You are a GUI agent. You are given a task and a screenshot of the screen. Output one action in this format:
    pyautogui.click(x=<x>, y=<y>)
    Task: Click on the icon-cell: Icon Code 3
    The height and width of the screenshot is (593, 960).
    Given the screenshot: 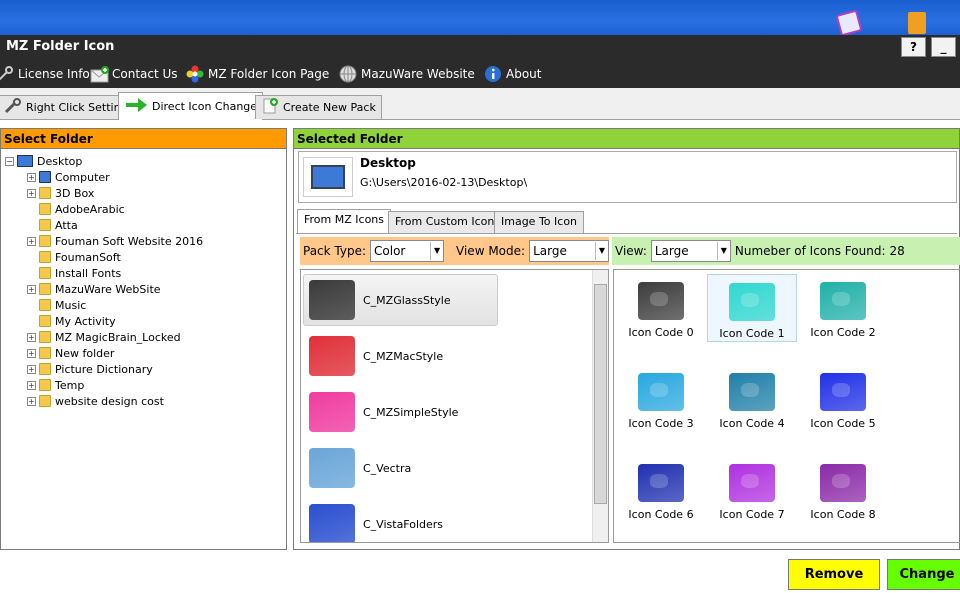 What is the action you would take?
    pyautogui.click(x=661, y=399)
    